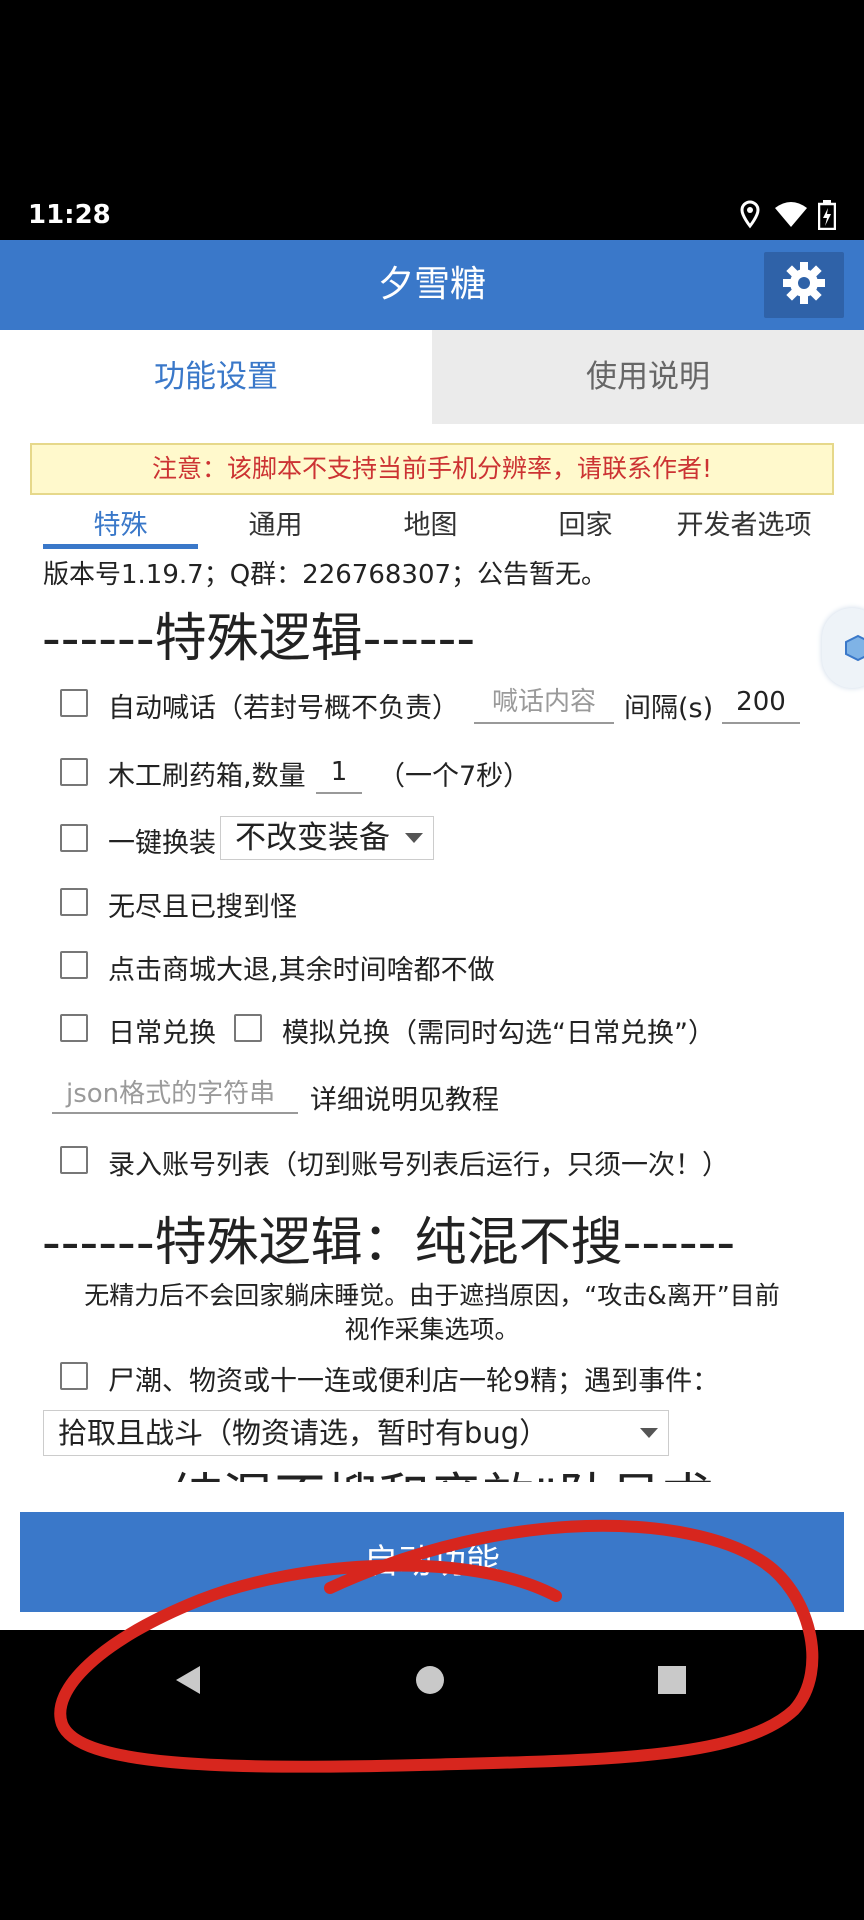 This screenshot has height=1920, width=864. I want to click on subtab-go-home: 回家, so click(585, 526).